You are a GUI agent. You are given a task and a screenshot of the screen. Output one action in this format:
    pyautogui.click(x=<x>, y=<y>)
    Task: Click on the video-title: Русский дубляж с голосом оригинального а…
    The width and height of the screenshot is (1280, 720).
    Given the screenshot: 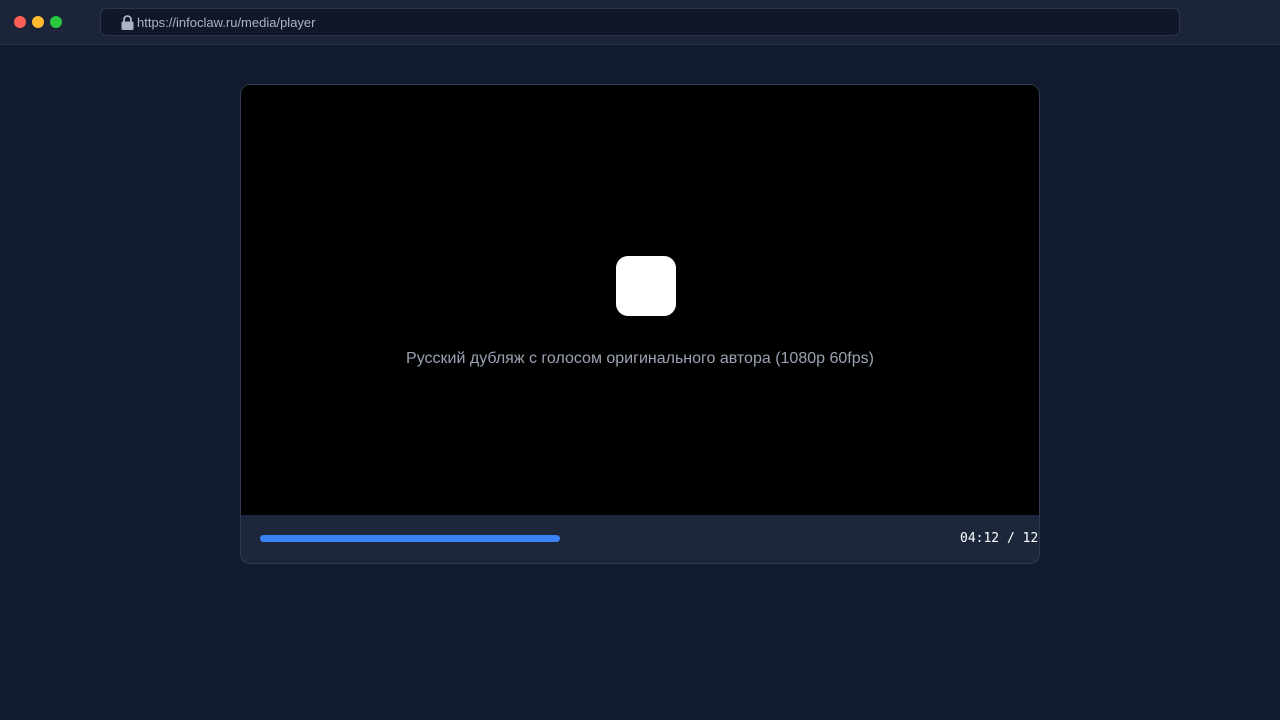 What is the action you would take?
    pyautogui.click(x=640, y=358)
    